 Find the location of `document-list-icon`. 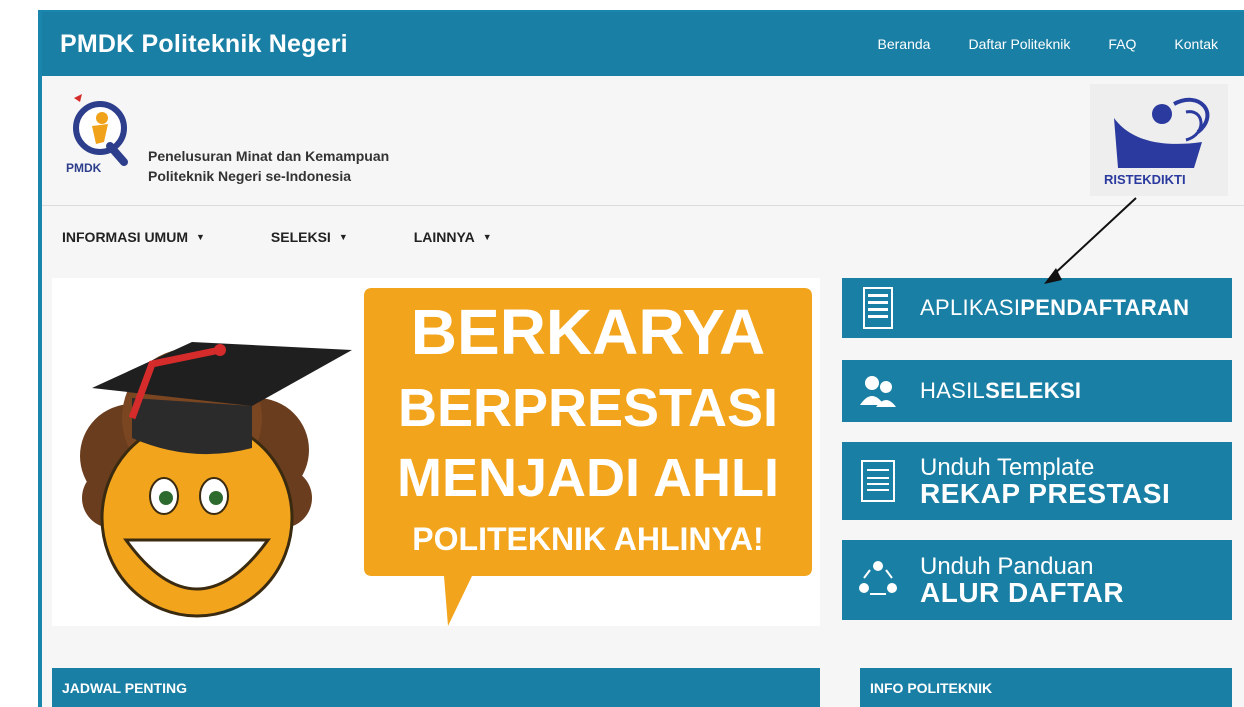

document-list-icon is located at coordinates (878, 308).